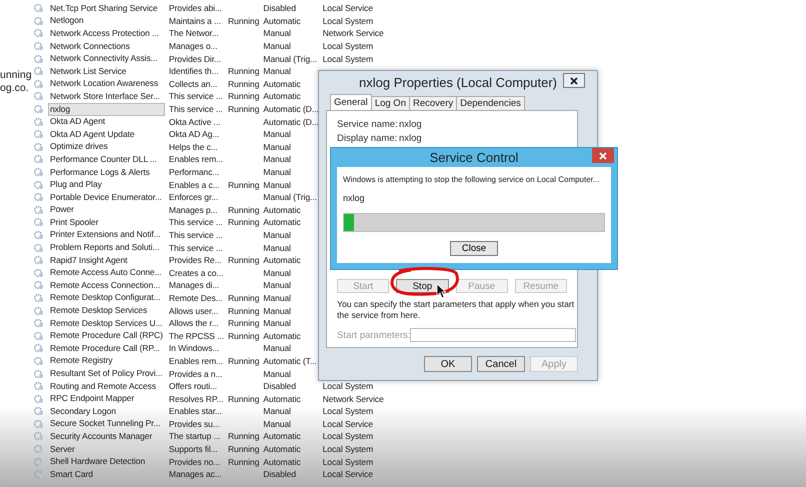 This screenshot has height=487, width=806. What do you see at coordinates (106, 449) in the screenshot?
I see `service-name: Server` at bounding box center [106, 449].